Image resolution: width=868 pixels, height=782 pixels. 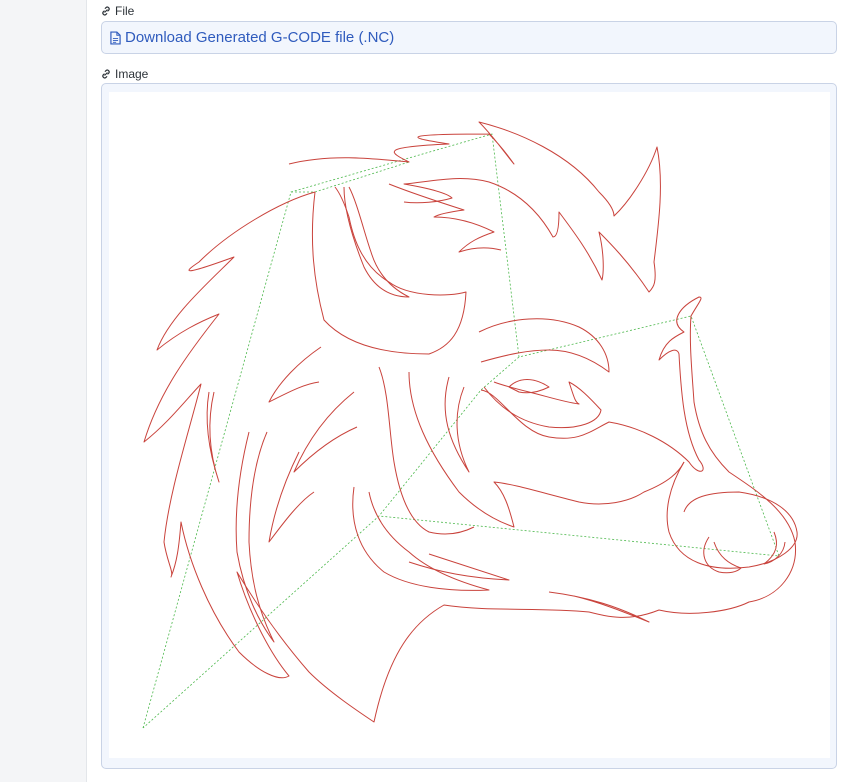 I want to click on file-icon, so click(x=115, y=37).